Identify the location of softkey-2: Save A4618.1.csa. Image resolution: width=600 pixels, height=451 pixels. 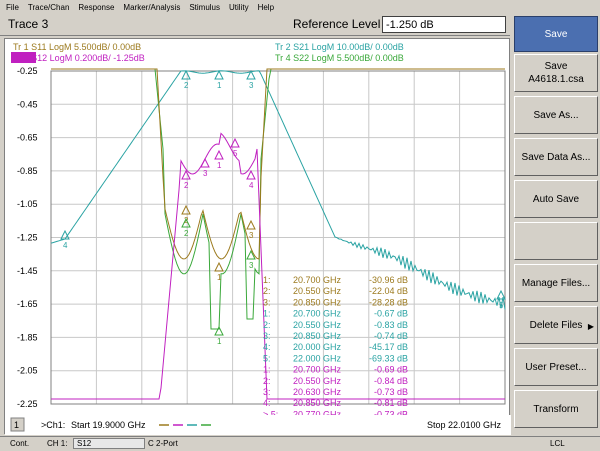
(556, 73).